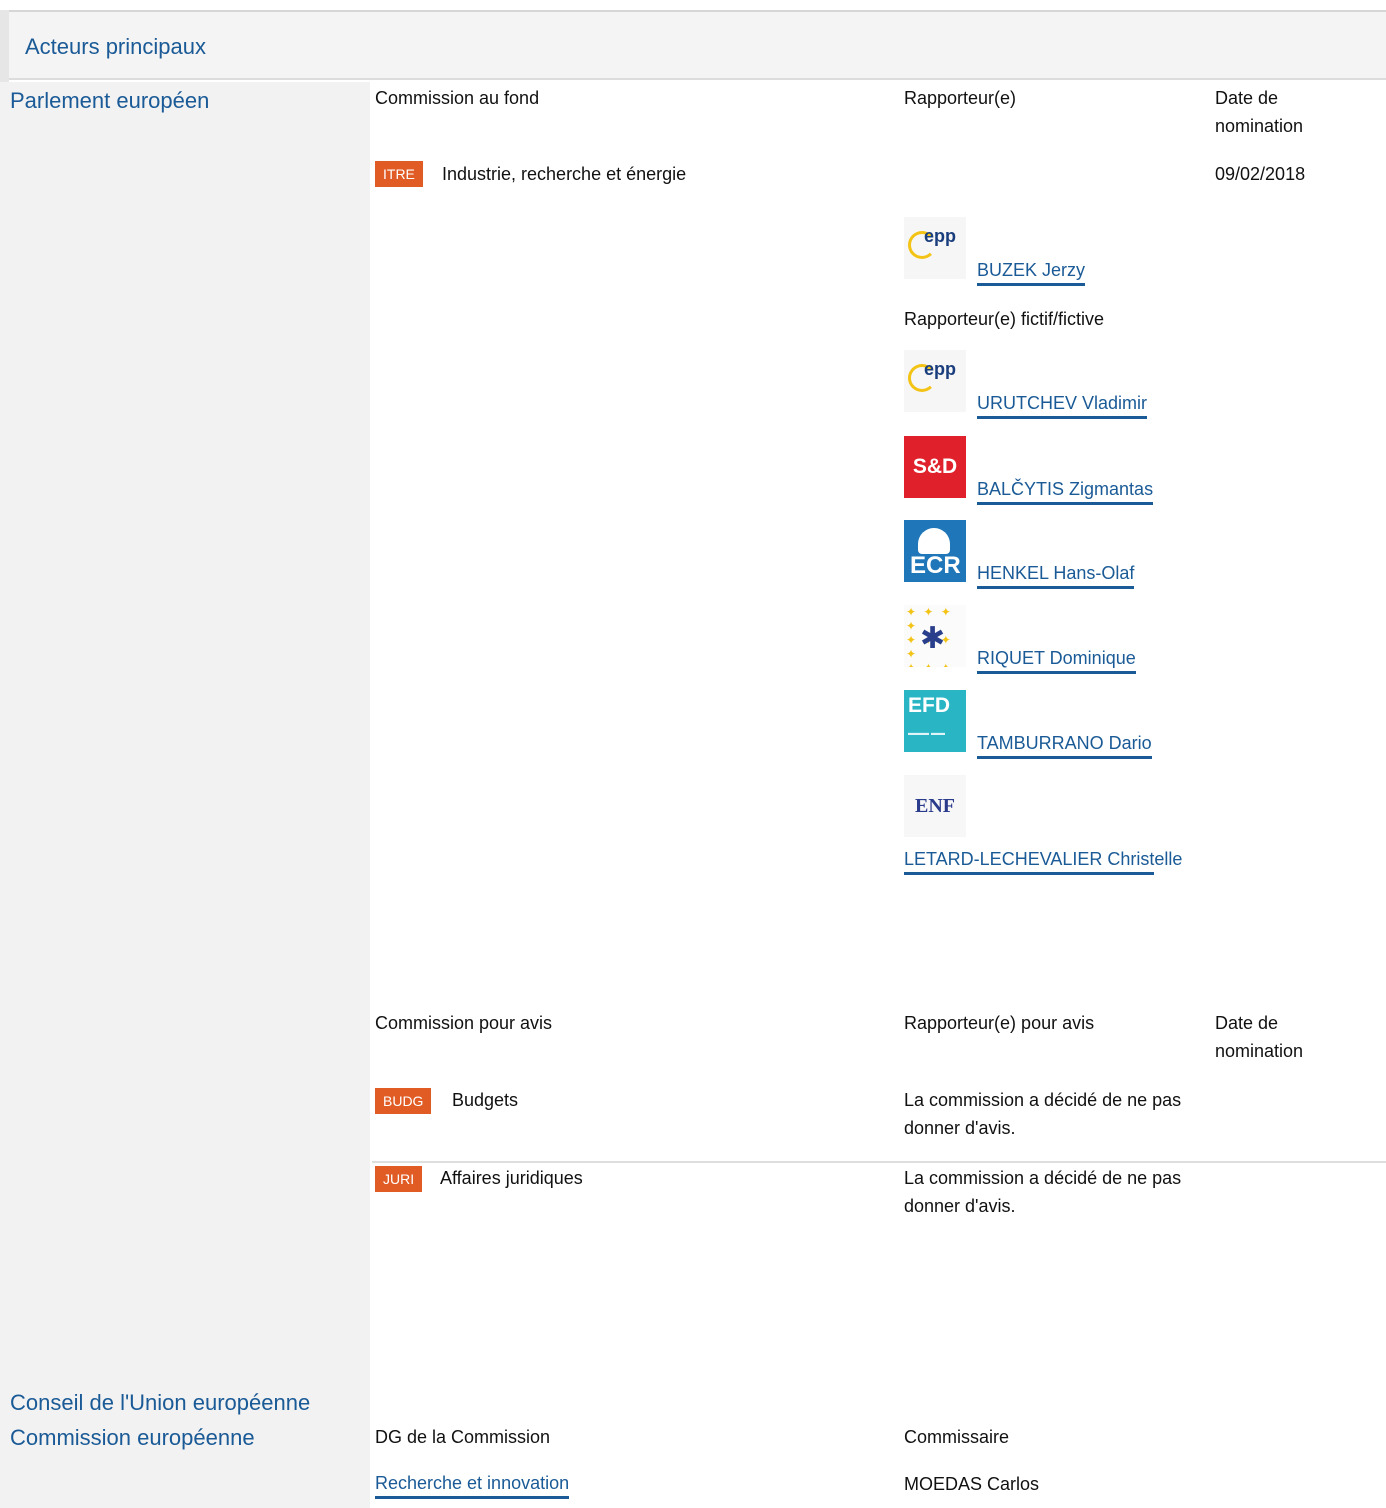  I want to click on page-title: Acteurs principaux, so click(115, 46).